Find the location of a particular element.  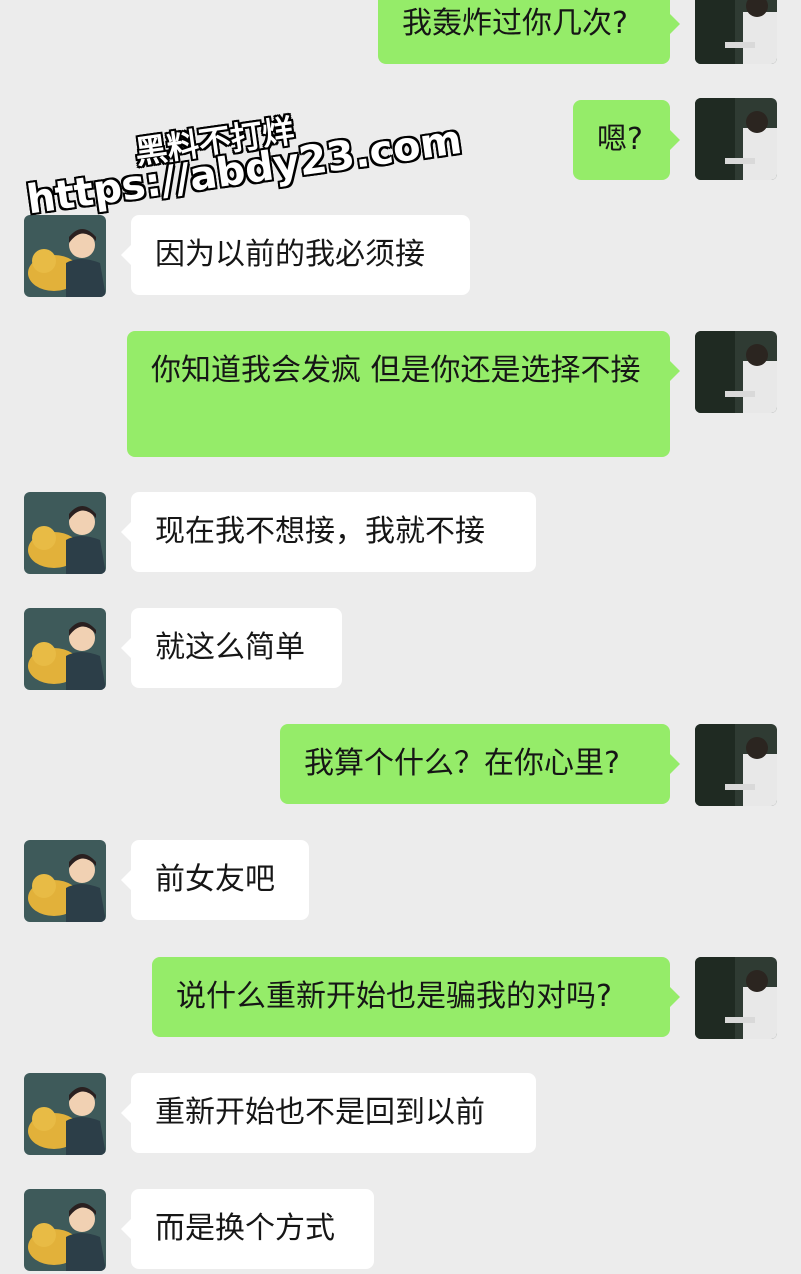

message-bubble-received: 因为以前的我必须接 is located at coordinates (295, 255).